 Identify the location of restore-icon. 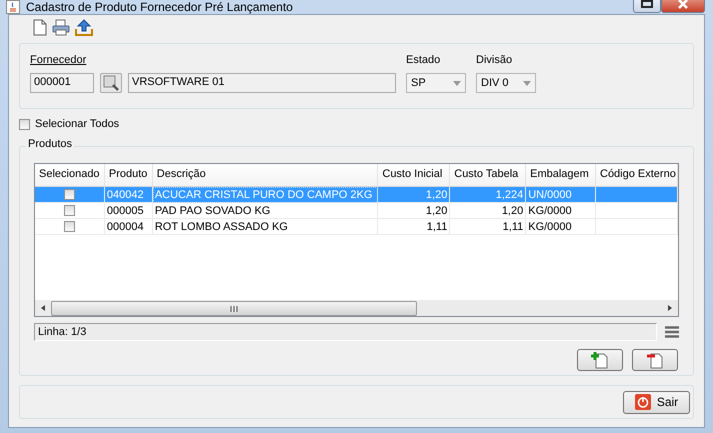
(647, 4).